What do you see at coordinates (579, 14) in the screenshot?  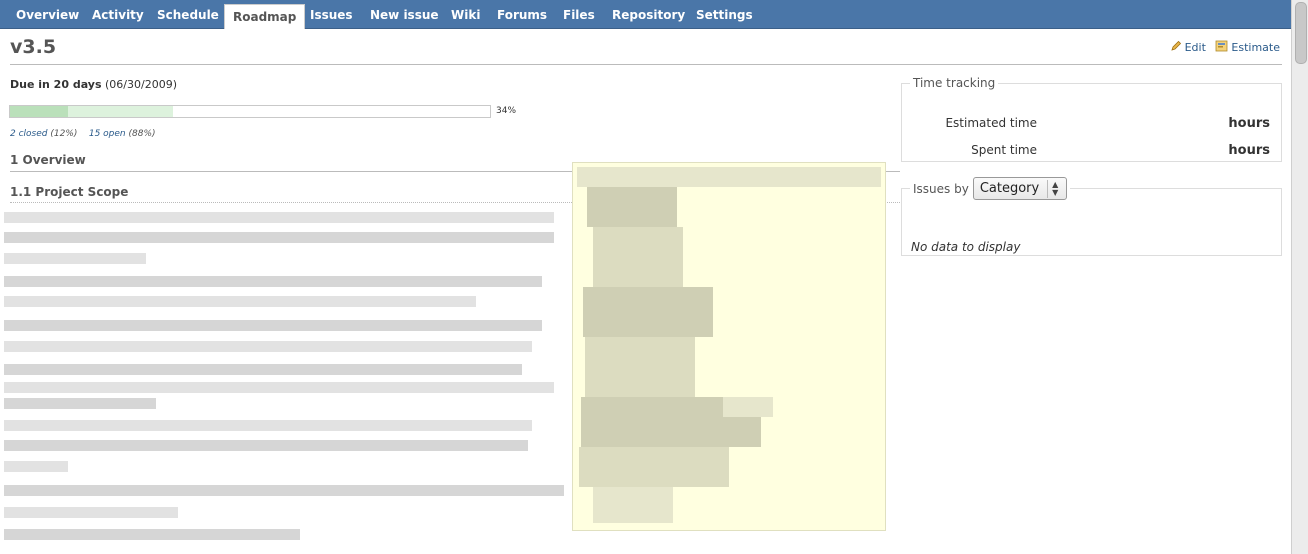 I see `tab-files: Files` at bounding box center [579, 14].